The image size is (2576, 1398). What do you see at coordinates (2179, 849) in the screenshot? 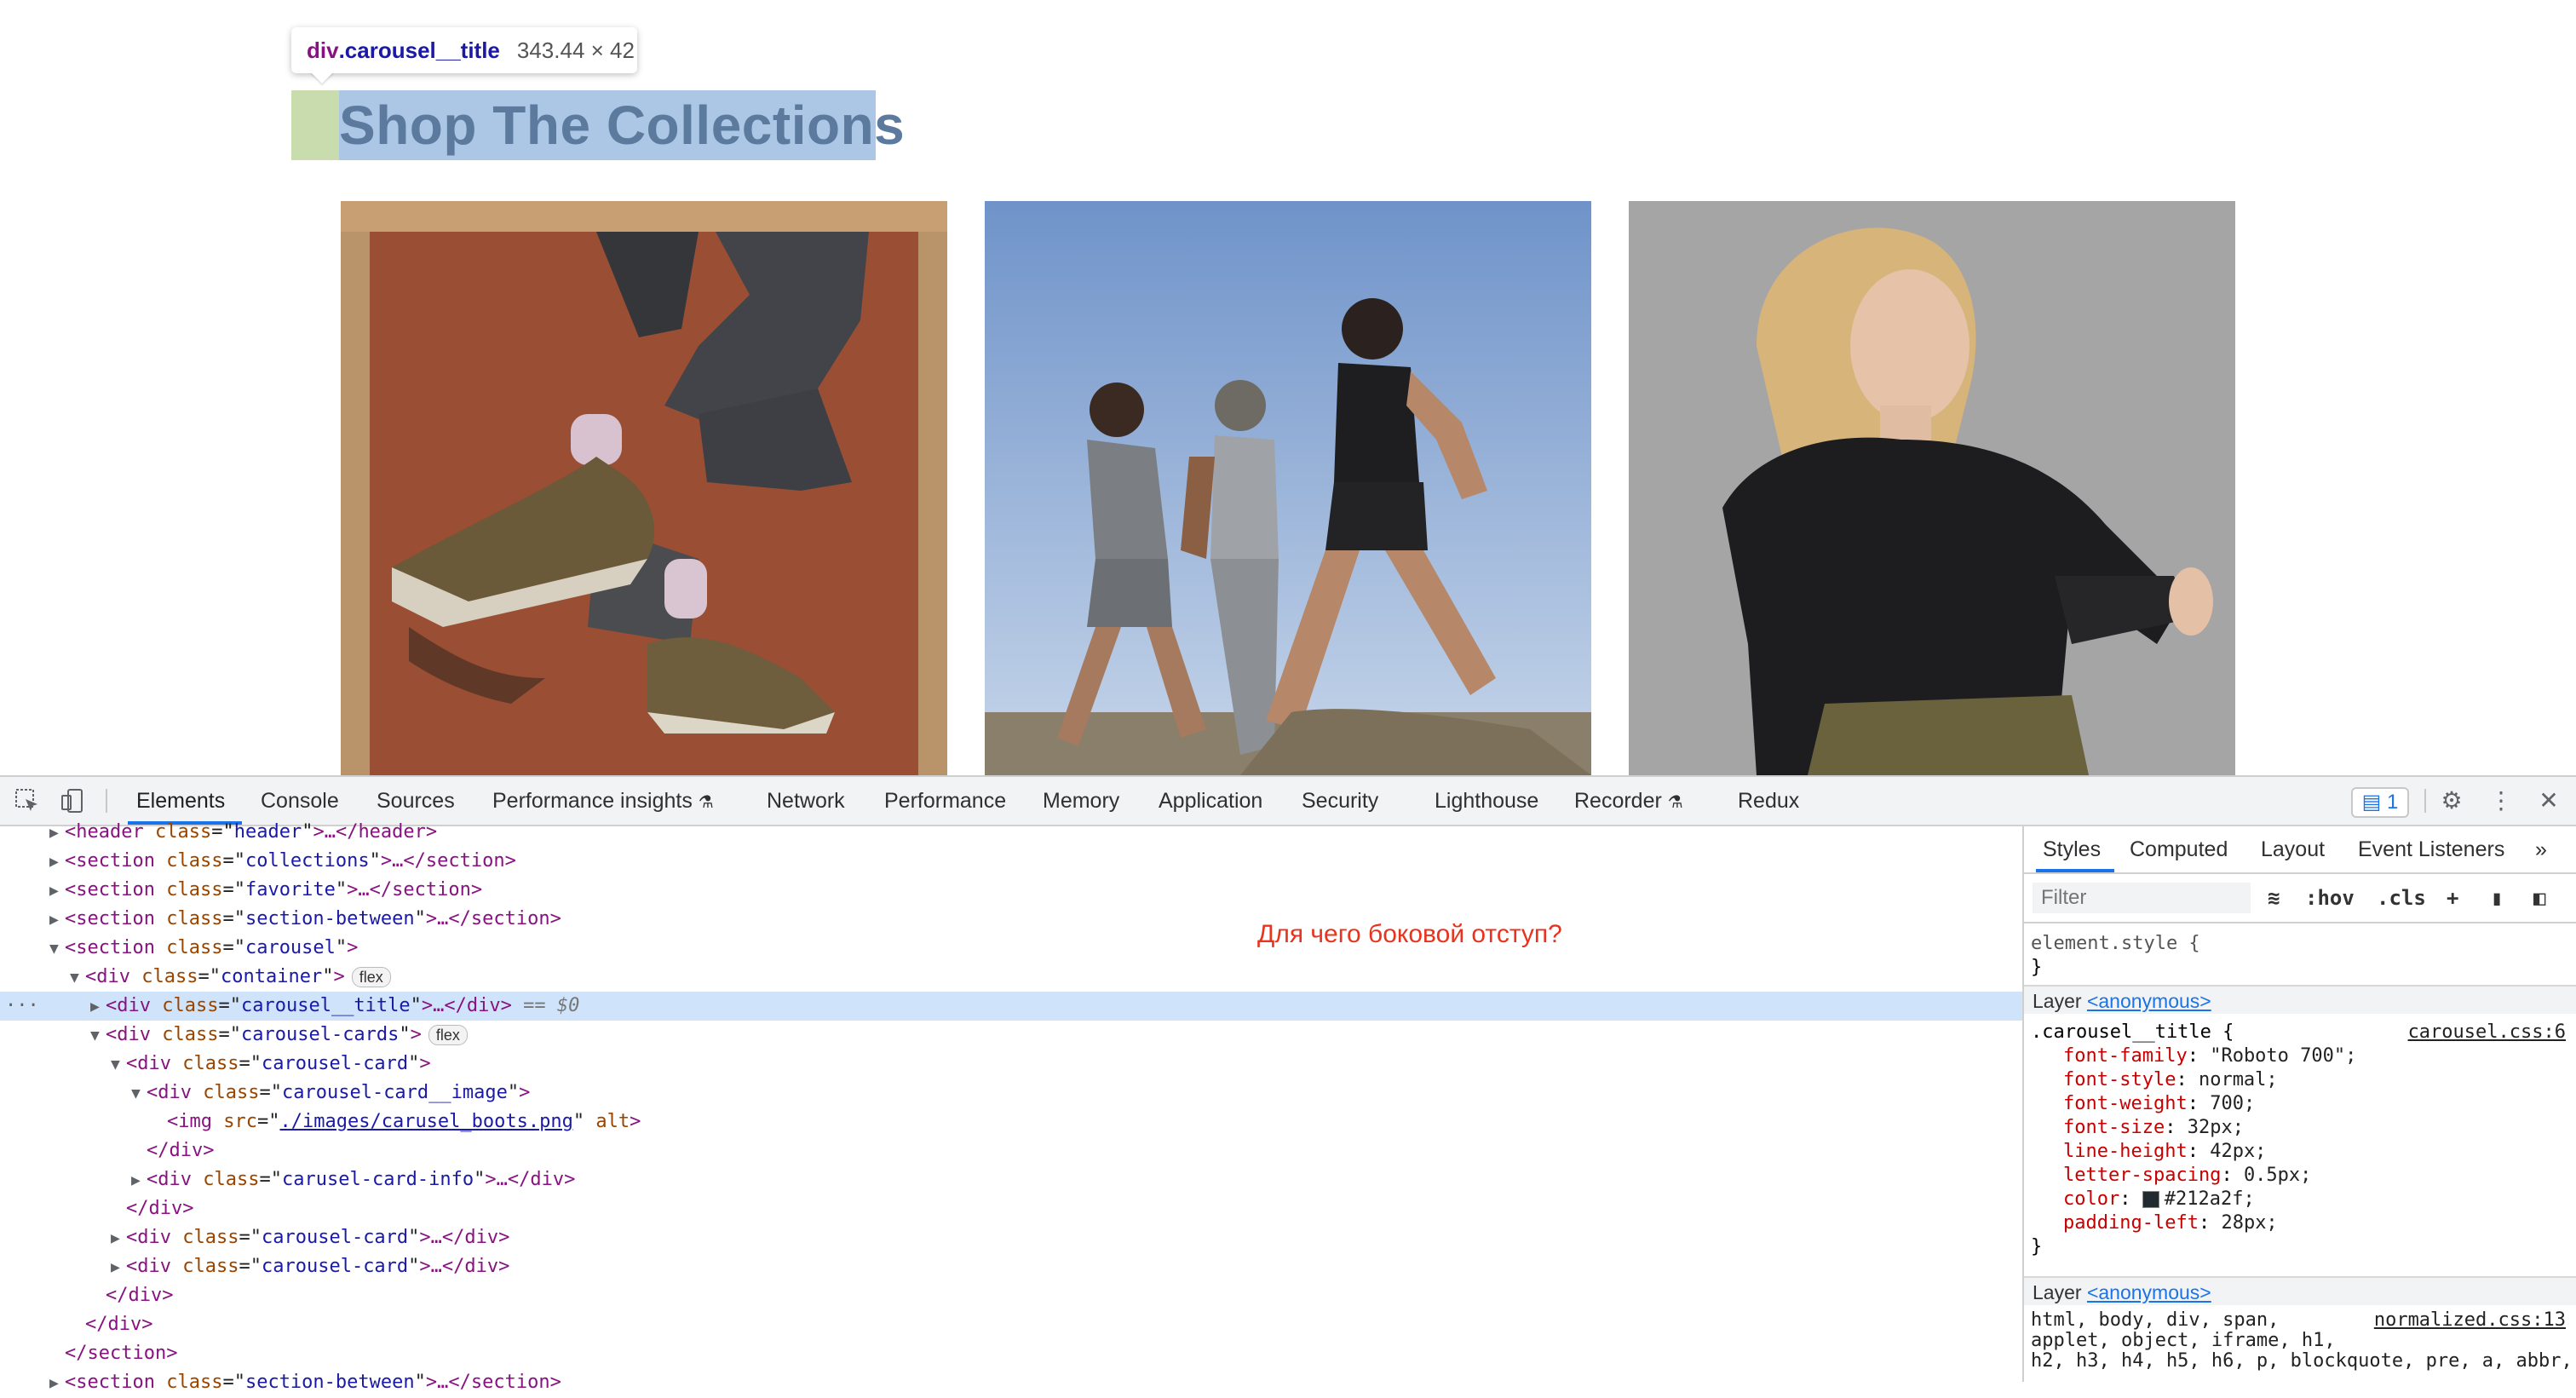
I see `subtab-computed: Computed` at bounding box center [2179, 849].